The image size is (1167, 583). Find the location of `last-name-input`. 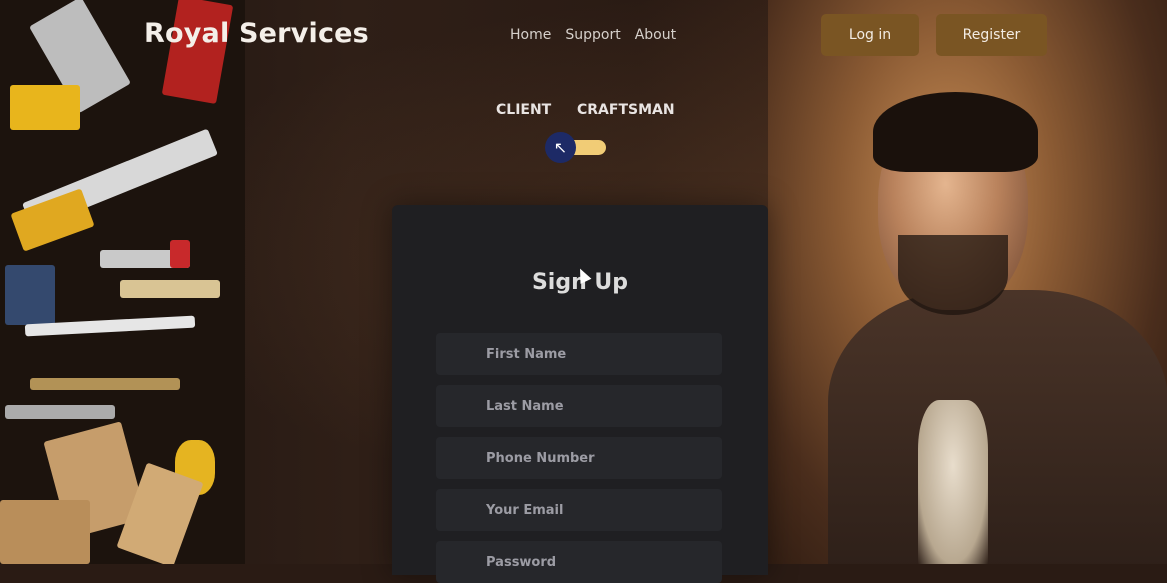

last-name-input is located at coordinates (579, 406).